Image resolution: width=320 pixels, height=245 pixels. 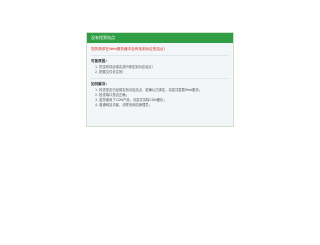 I want to click on panel-title: 没有找到站点, so click(x=103, y=37).